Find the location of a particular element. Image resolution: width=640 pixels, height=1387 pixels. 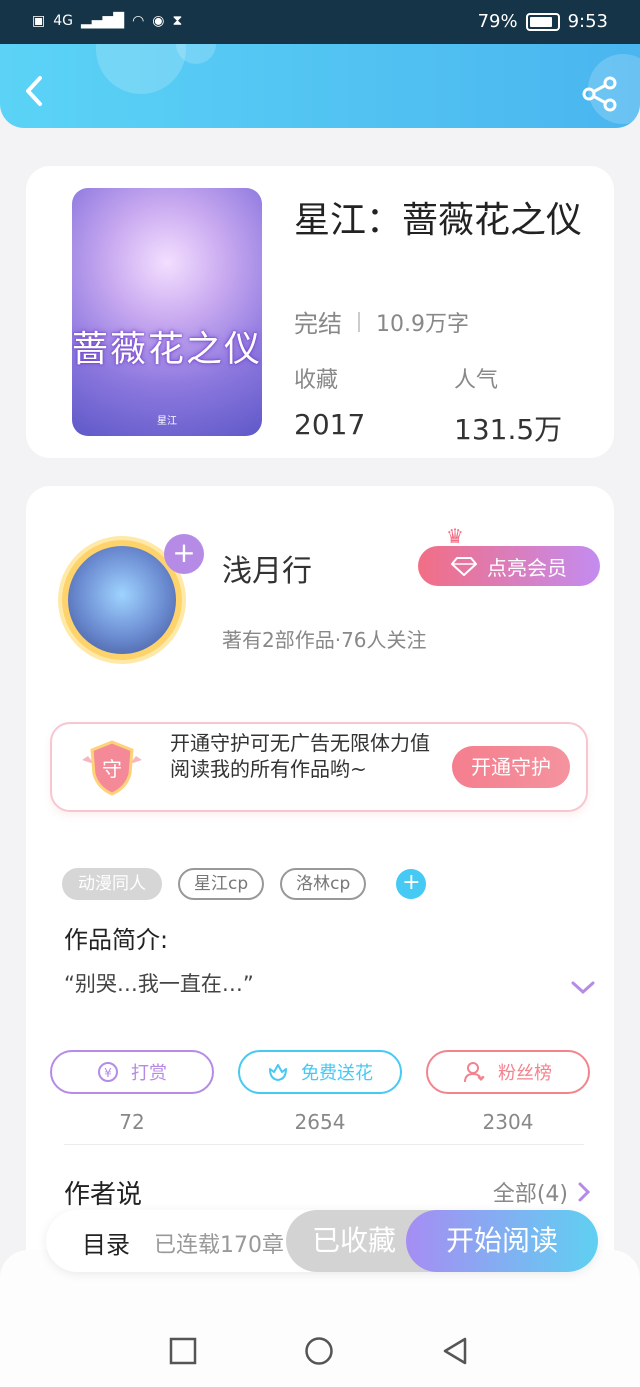

tip-count: 72 is located at coordinates (132, 1122).